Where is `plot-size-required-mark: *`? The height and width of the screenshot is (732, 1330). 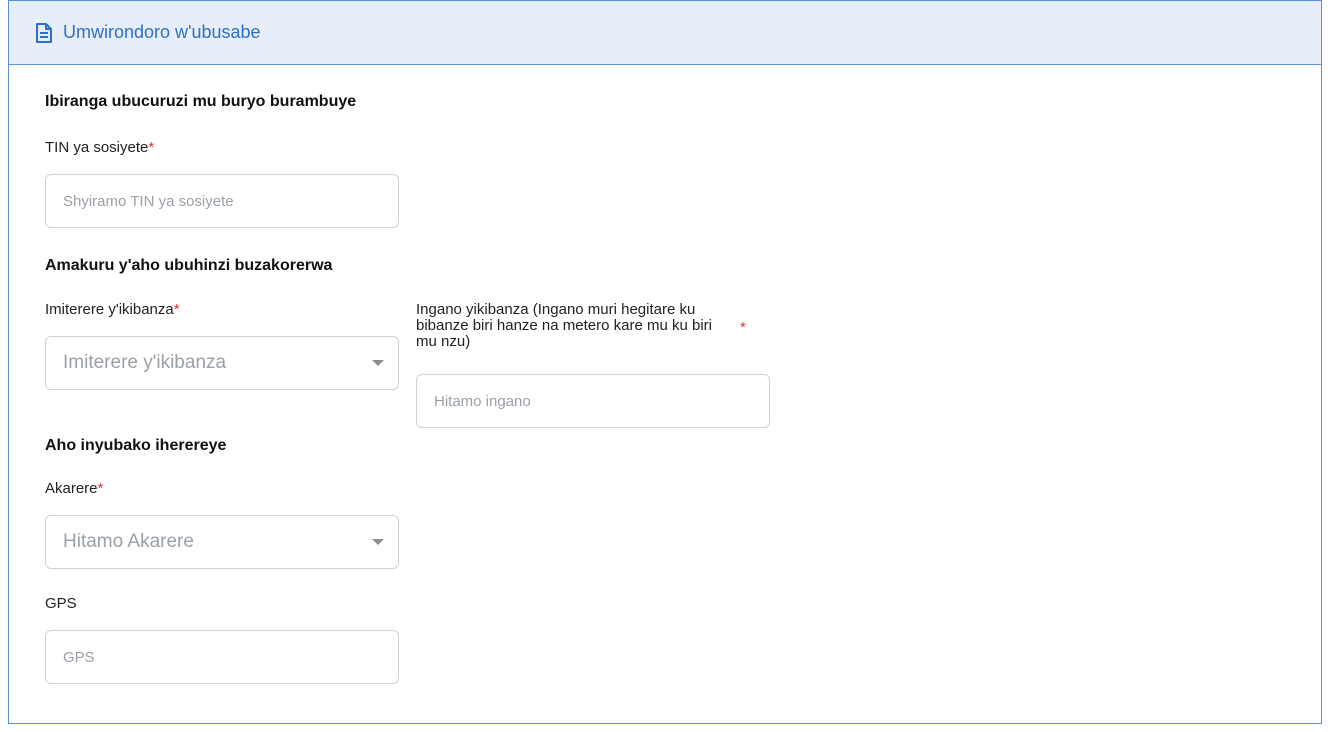 plot-size-required-mark: * is located at coordinates (743, 327).